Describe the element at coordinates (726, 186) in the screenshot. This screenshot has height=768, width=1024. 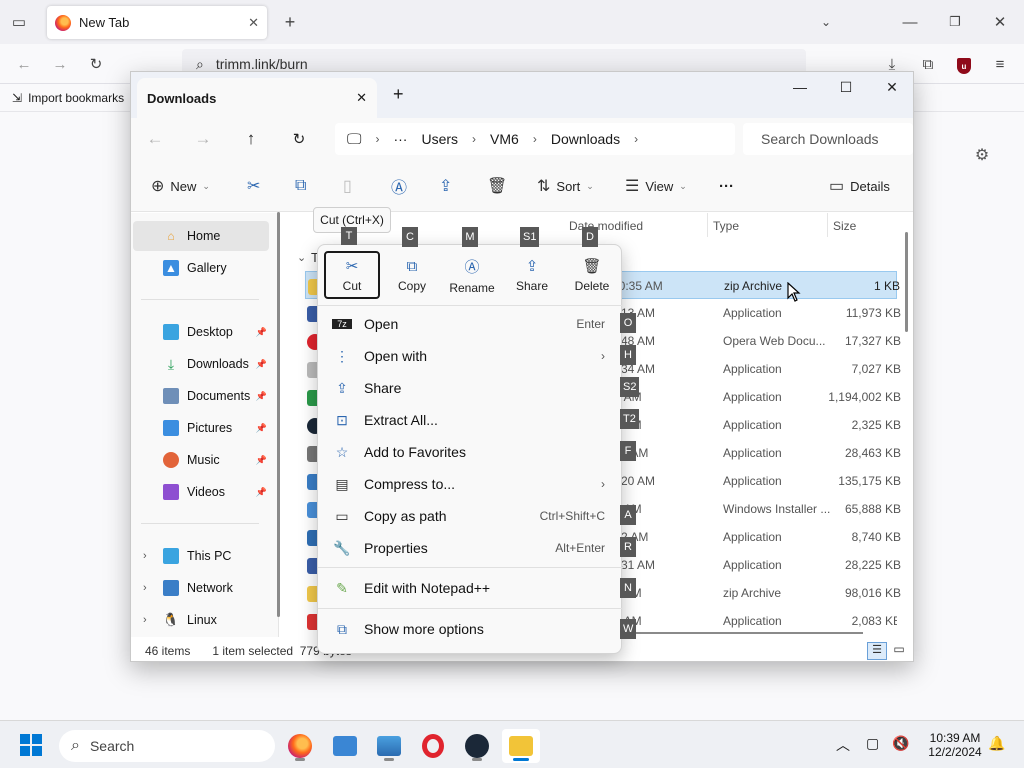
I see `see-more-button: ···` at that location.